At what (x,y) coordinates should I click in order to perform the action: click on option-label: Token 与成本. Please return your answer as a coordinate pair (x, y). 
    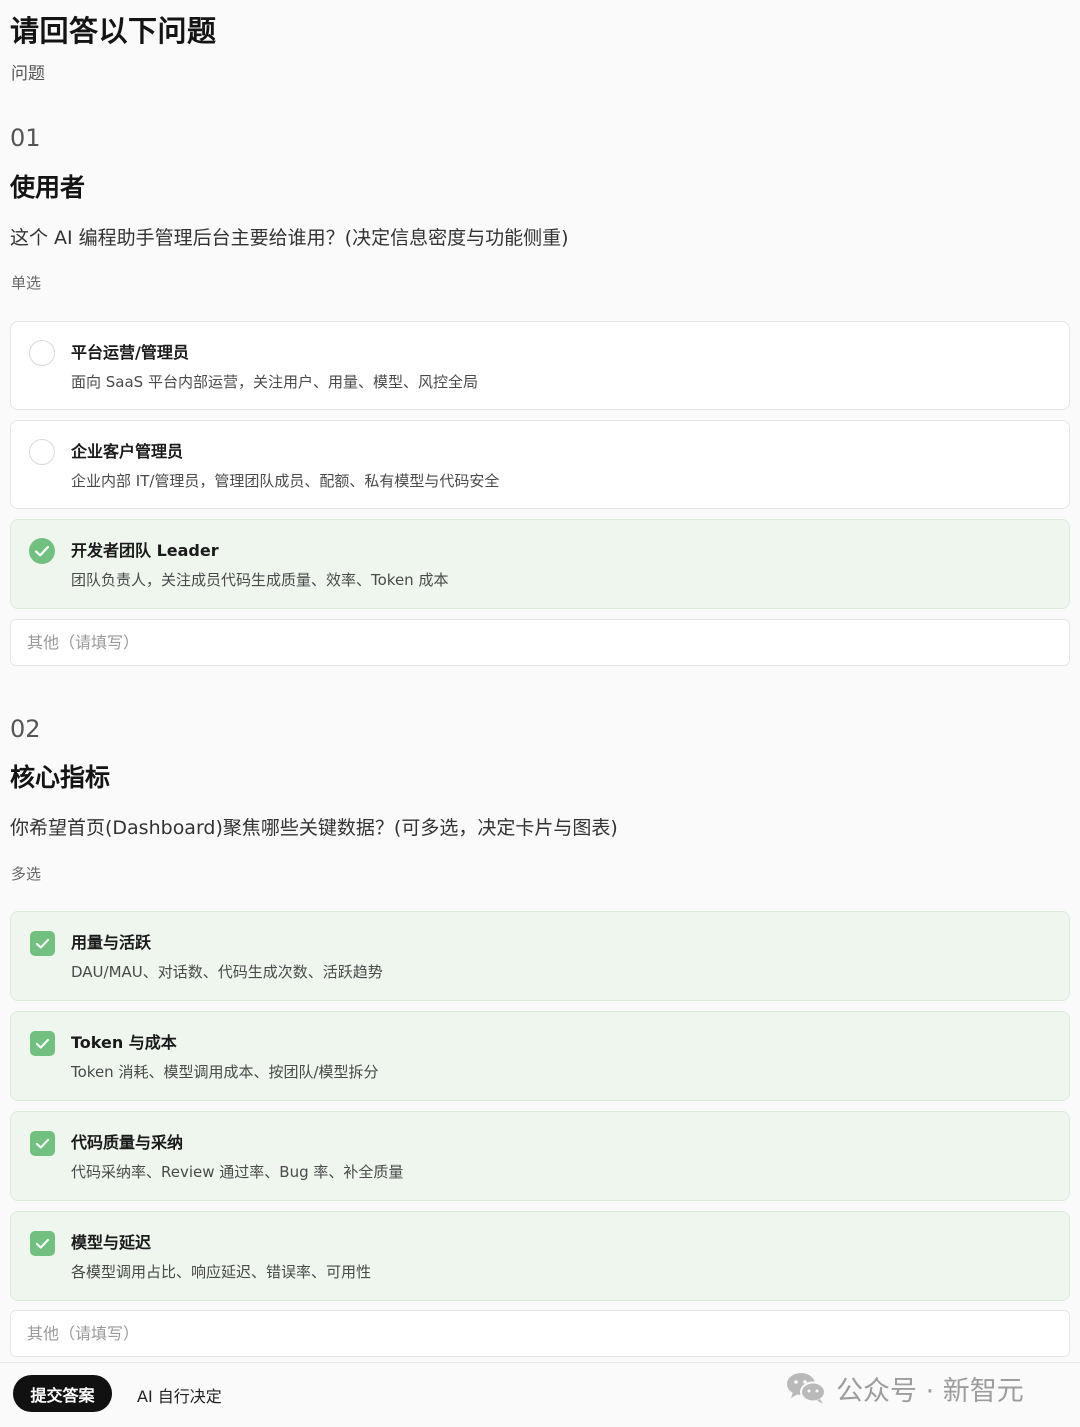
    Looking at the image, I should click on (124, 1042).